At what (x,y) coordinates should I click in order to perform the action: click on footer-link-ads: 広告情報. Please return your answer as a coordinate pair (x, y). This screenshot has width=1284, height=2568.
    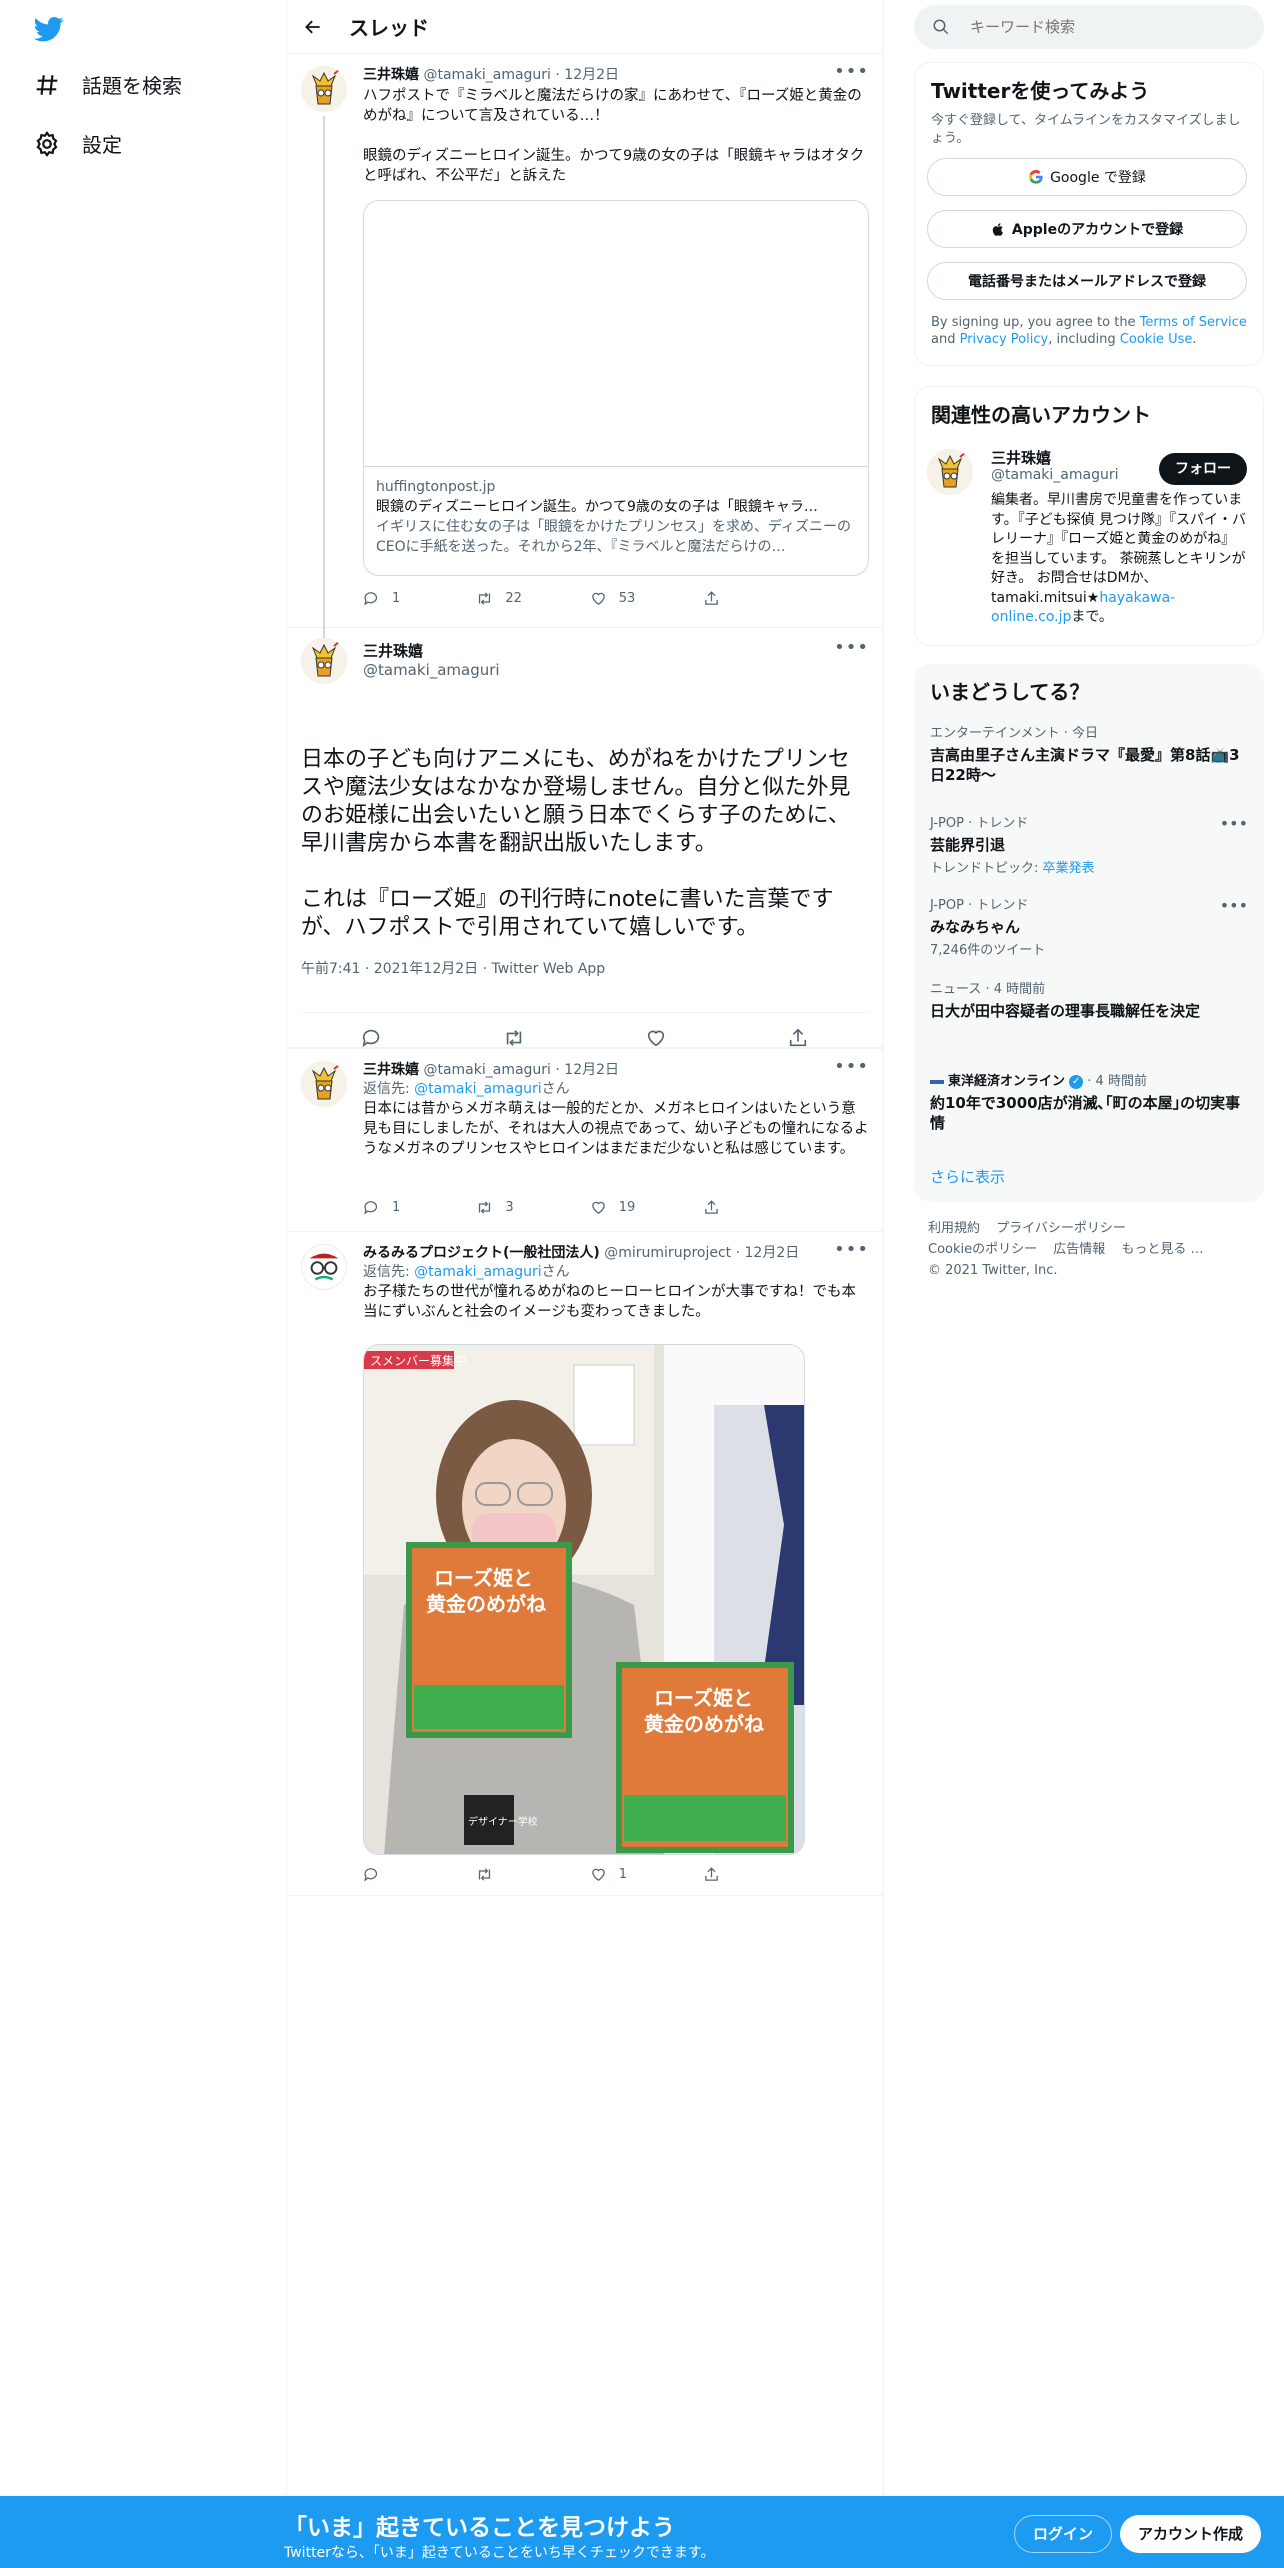
    Looking at the image, I should click on (1079, 1249).